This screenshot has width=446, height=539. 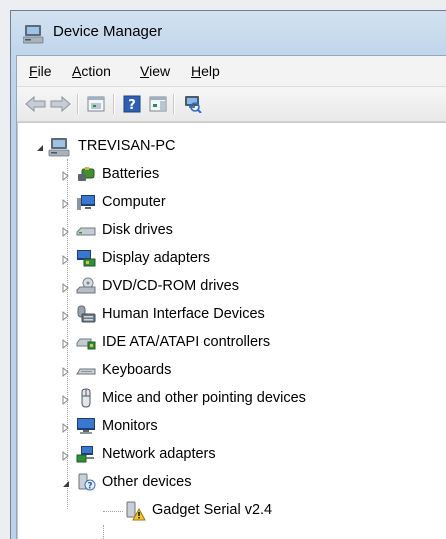 What do you see at coordinates (86, 285) in the screenshot?
I see `dvd-drive-icon` at bounding box center [86, 285].